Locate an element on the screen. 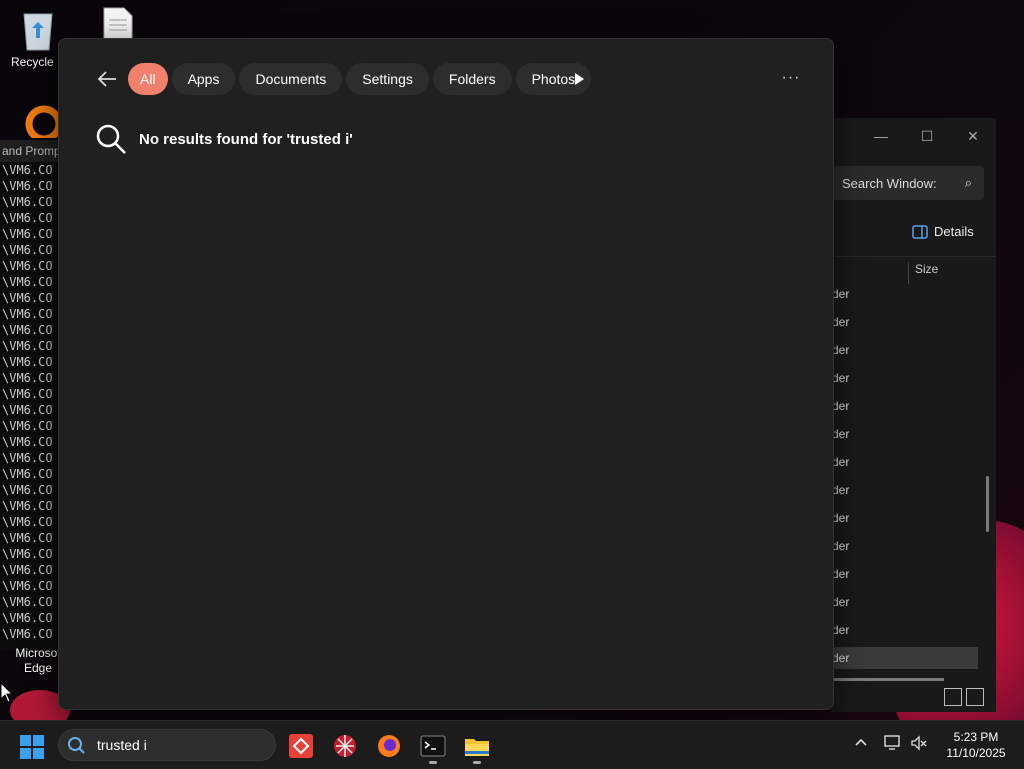  taskbar-app-tool is located at coordinates (345, 746).